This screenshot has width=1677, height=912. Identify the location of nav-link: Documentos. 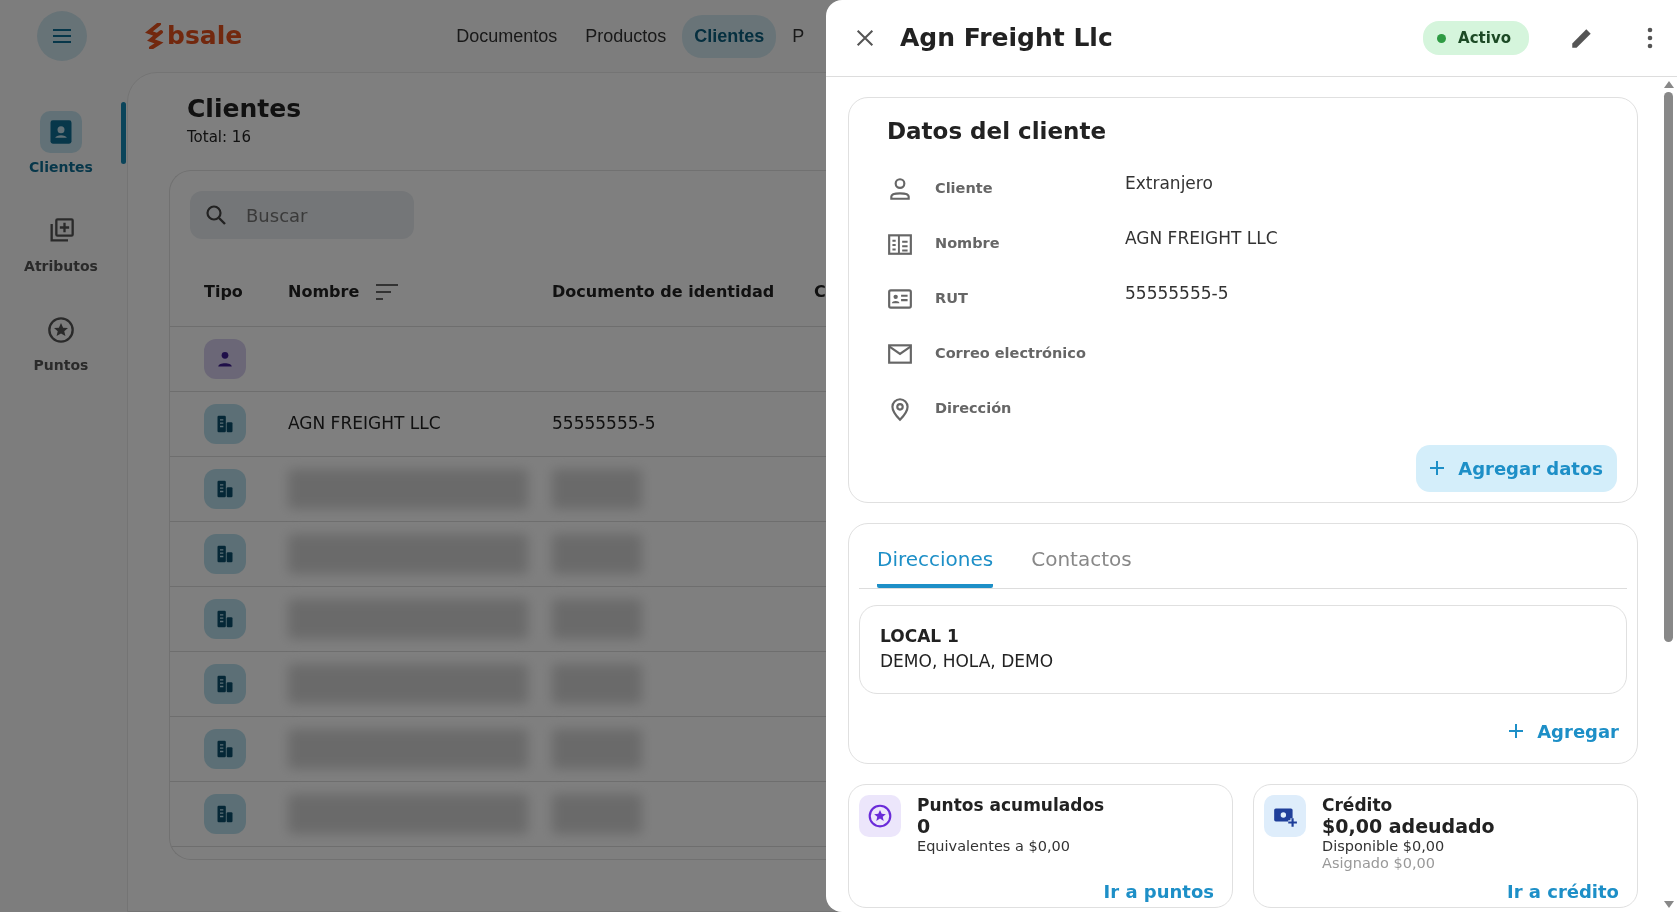
(507, 36).